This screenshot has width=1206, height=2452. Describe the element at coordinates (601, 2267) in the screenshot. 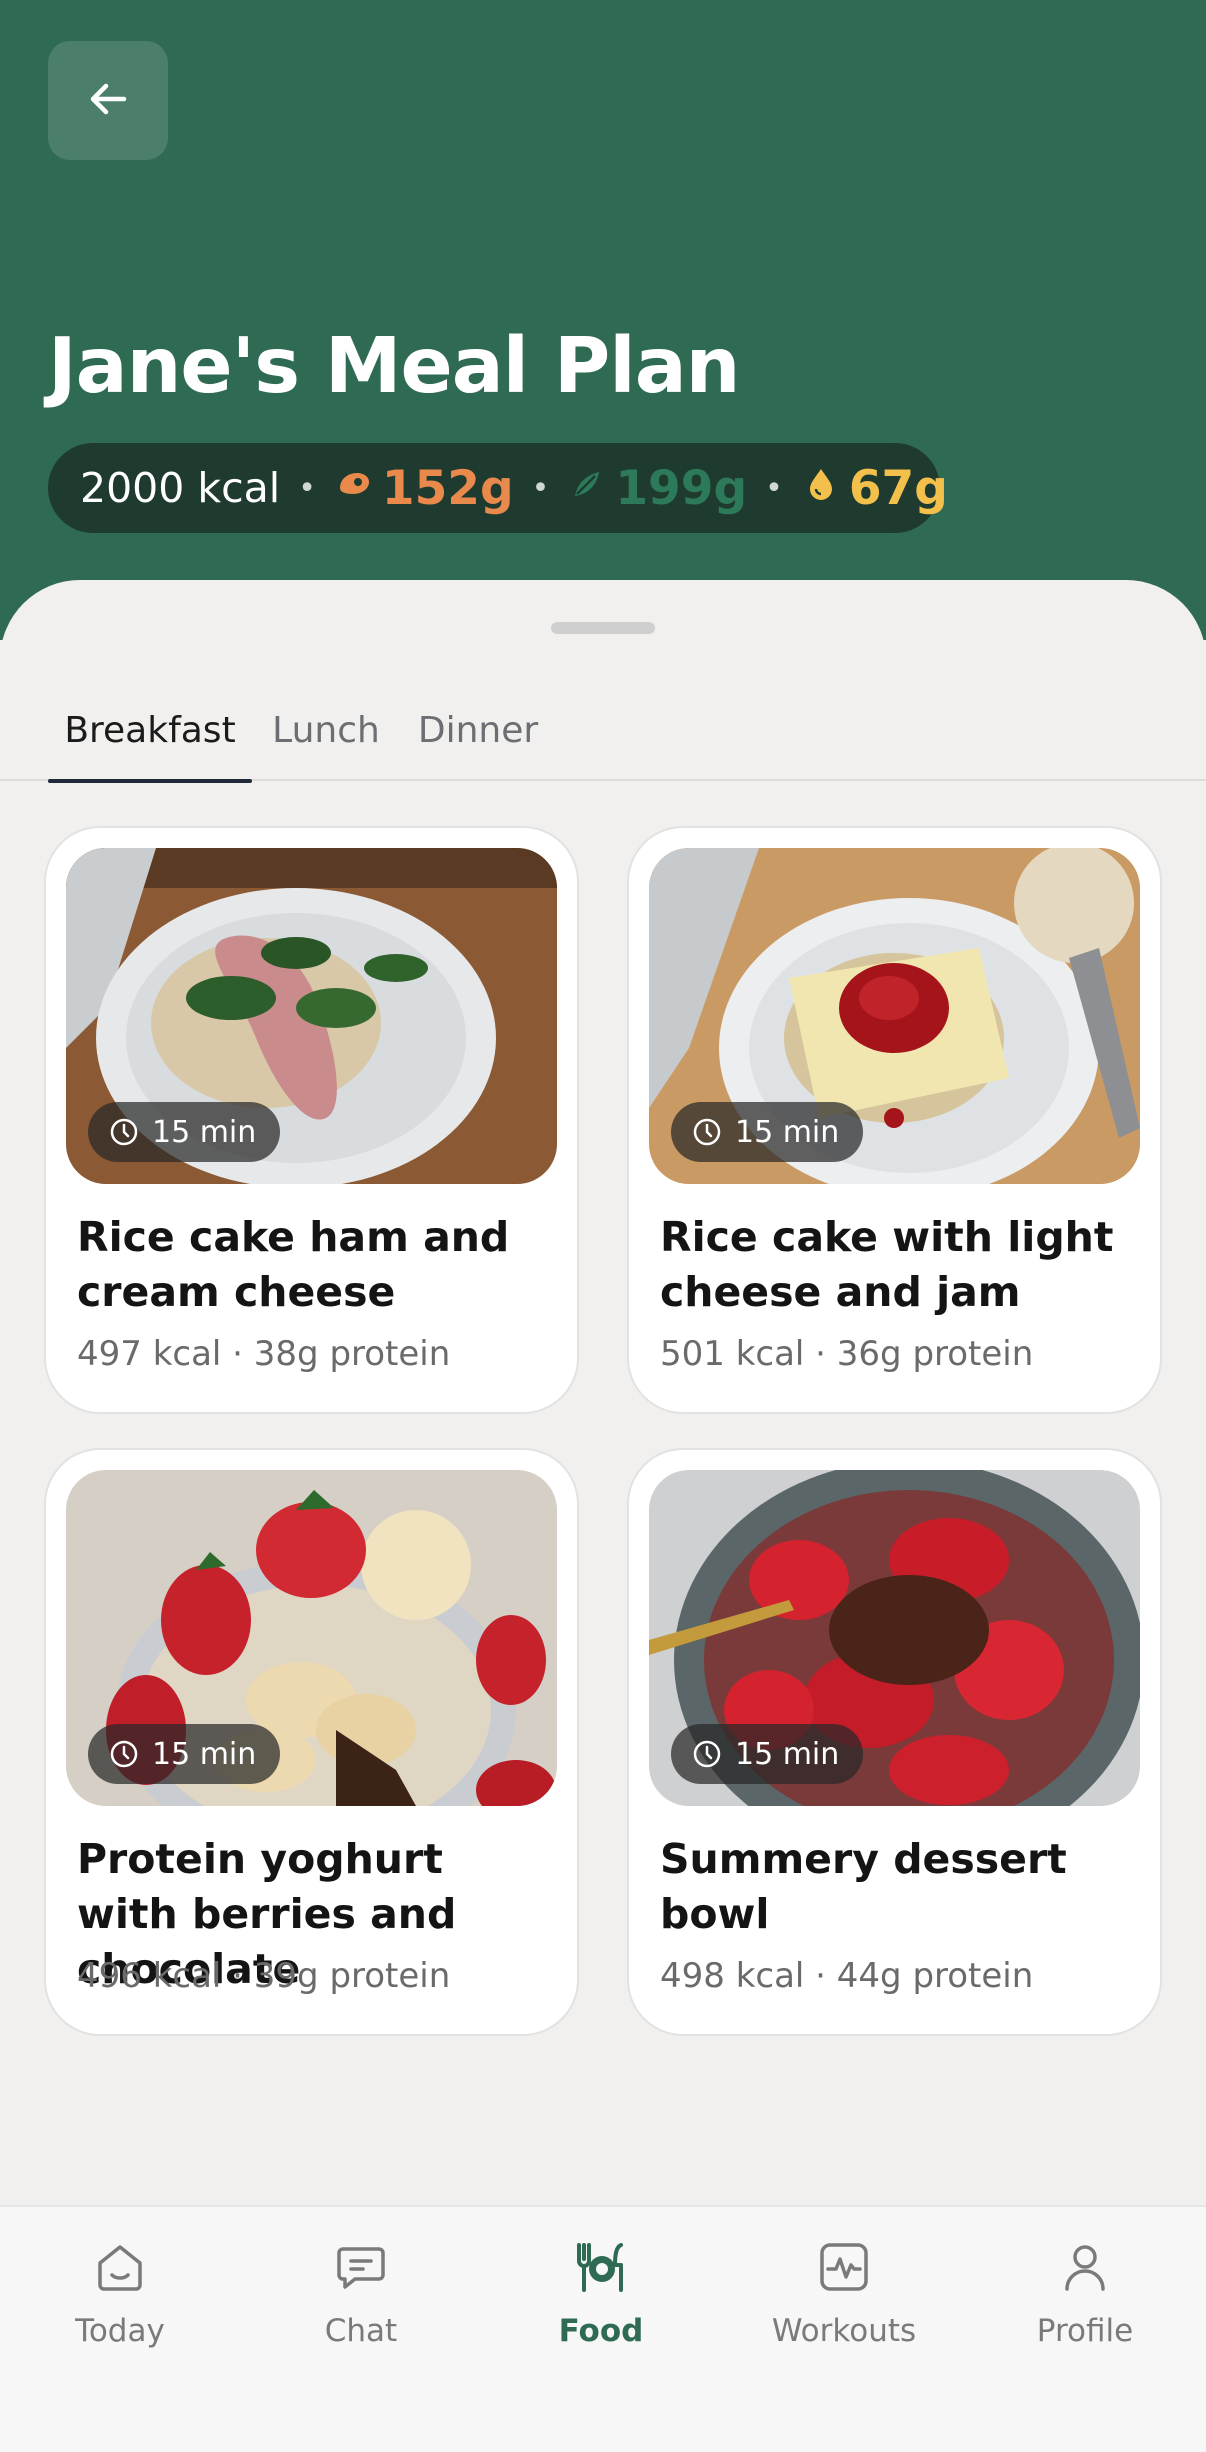

I see `food-icon` at that location.